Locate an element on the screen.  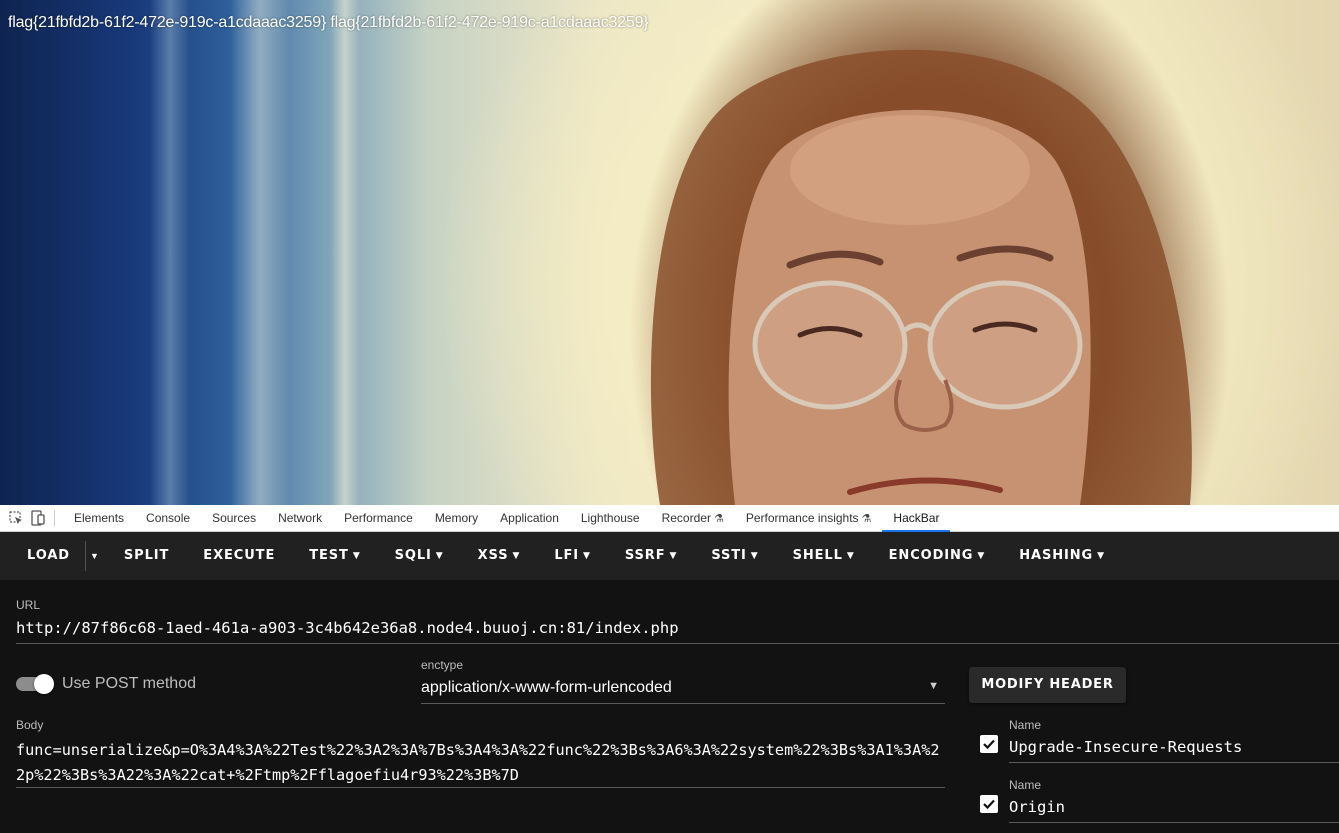
tab-application: Application is located at coordinates (529, 518).